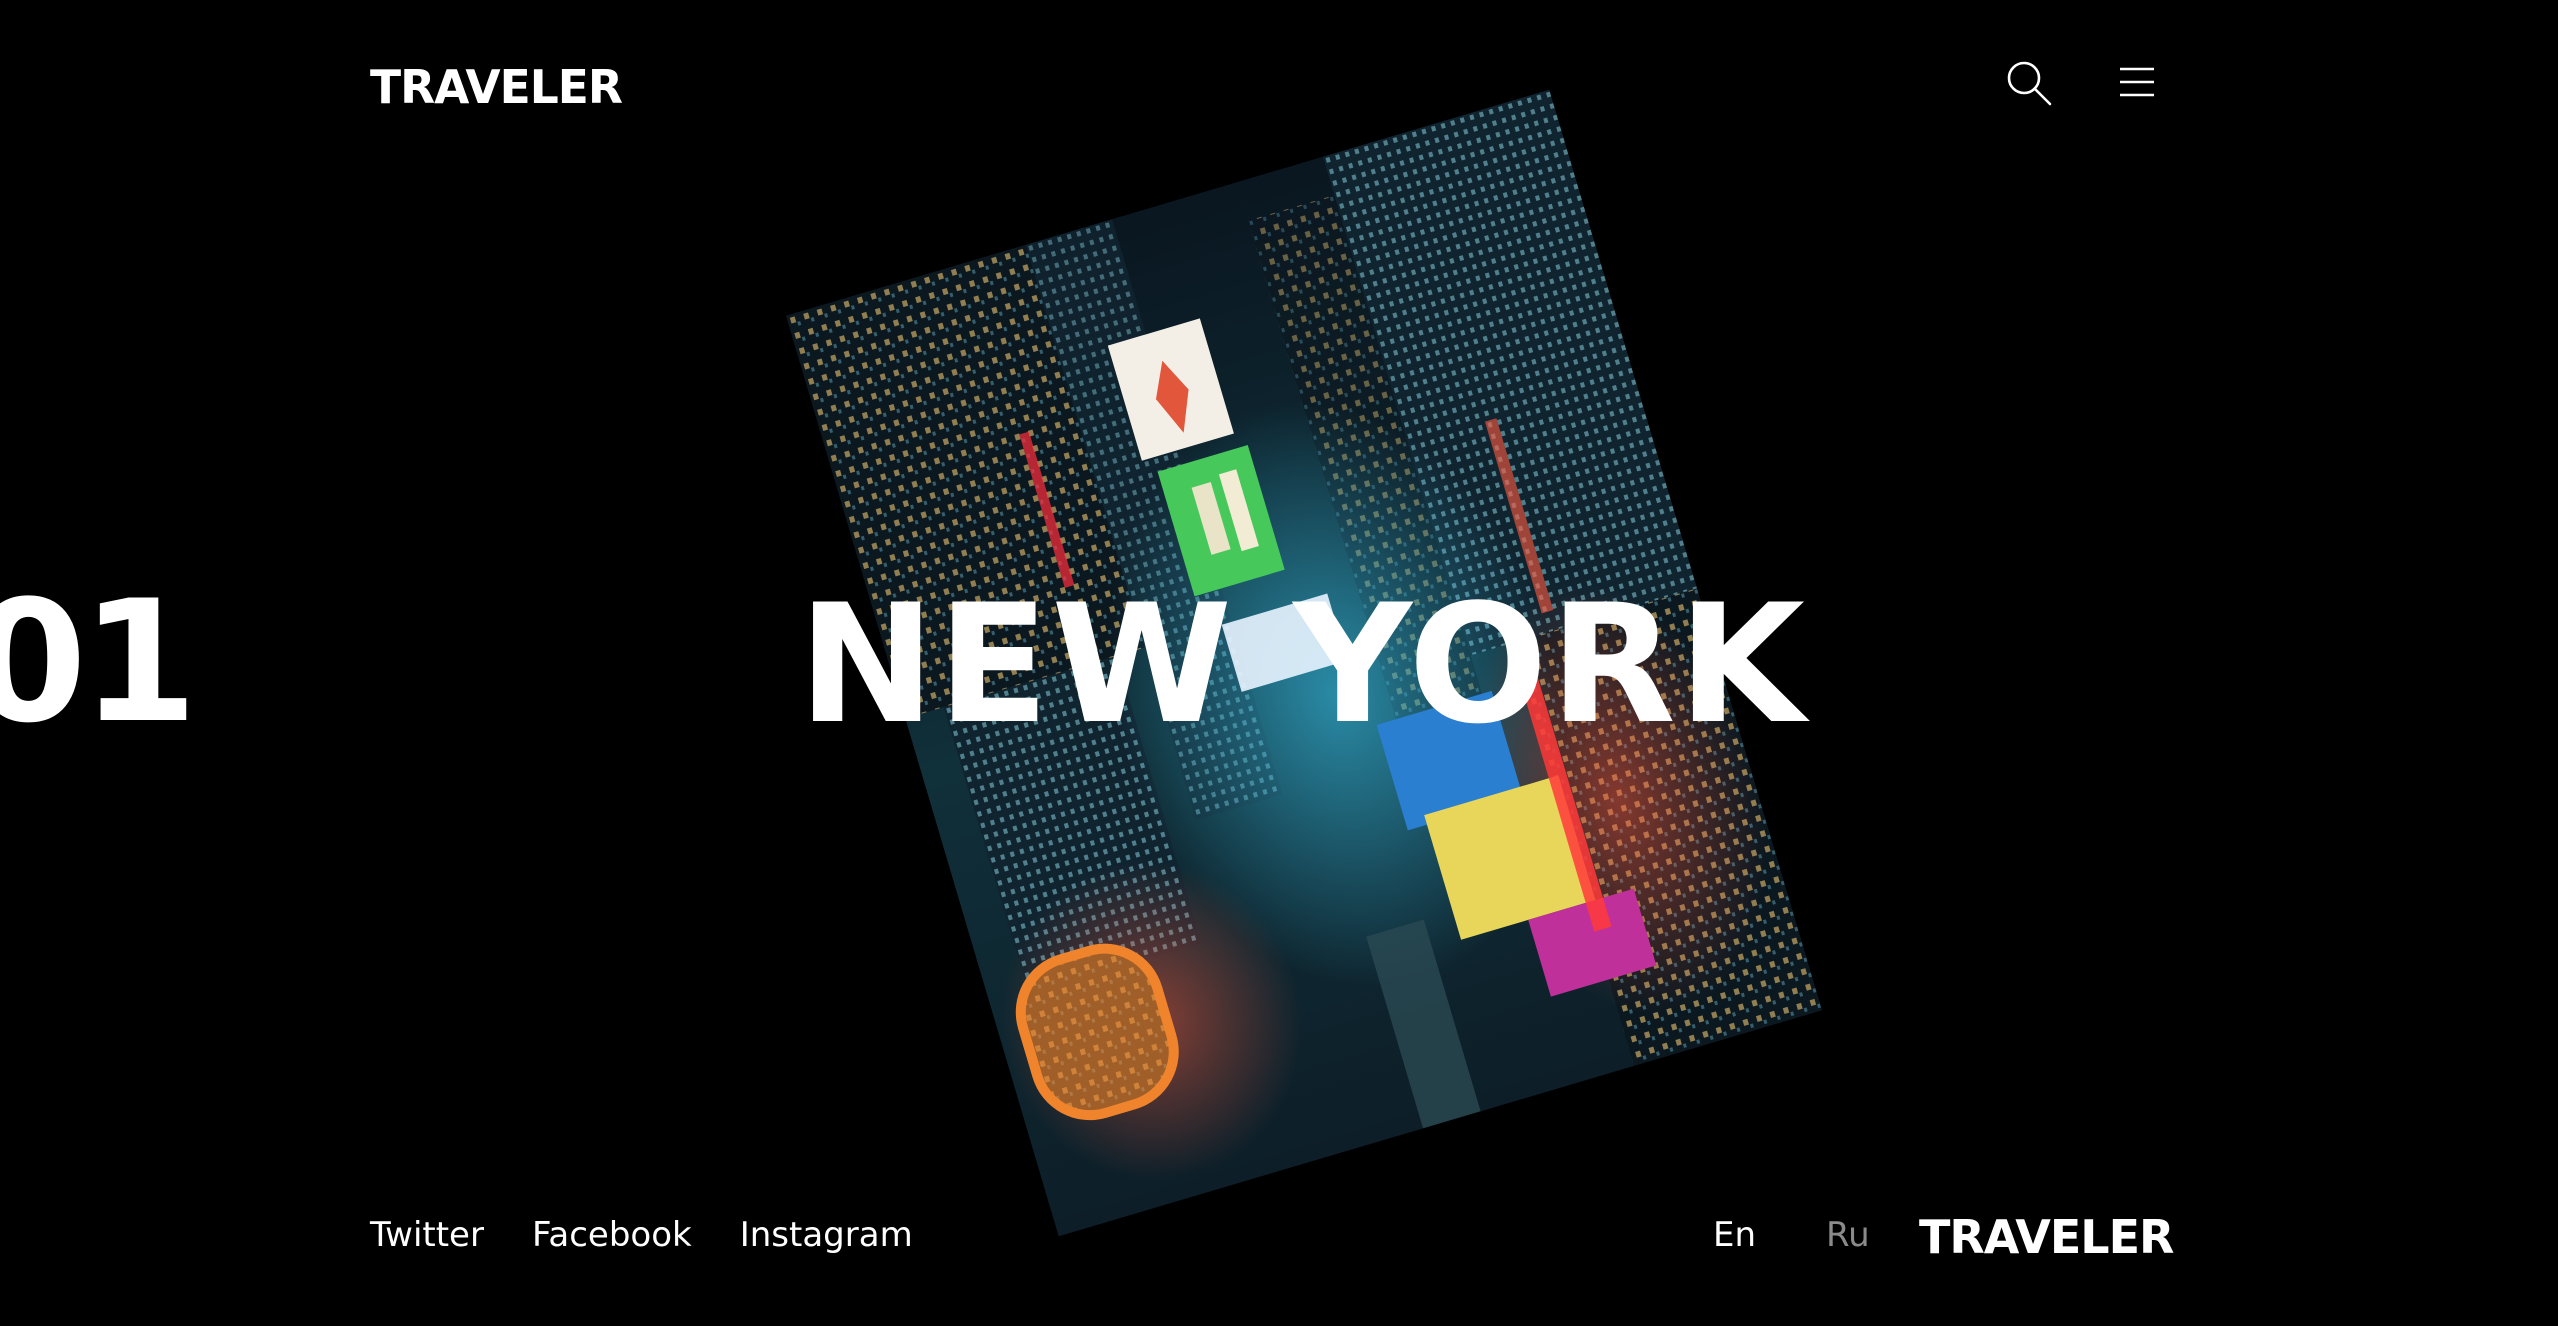 Image resolution: width=2558 pixels, height=1326 pixels. I want to click on social-link-twitter: Twitter, so click(427, 1235).